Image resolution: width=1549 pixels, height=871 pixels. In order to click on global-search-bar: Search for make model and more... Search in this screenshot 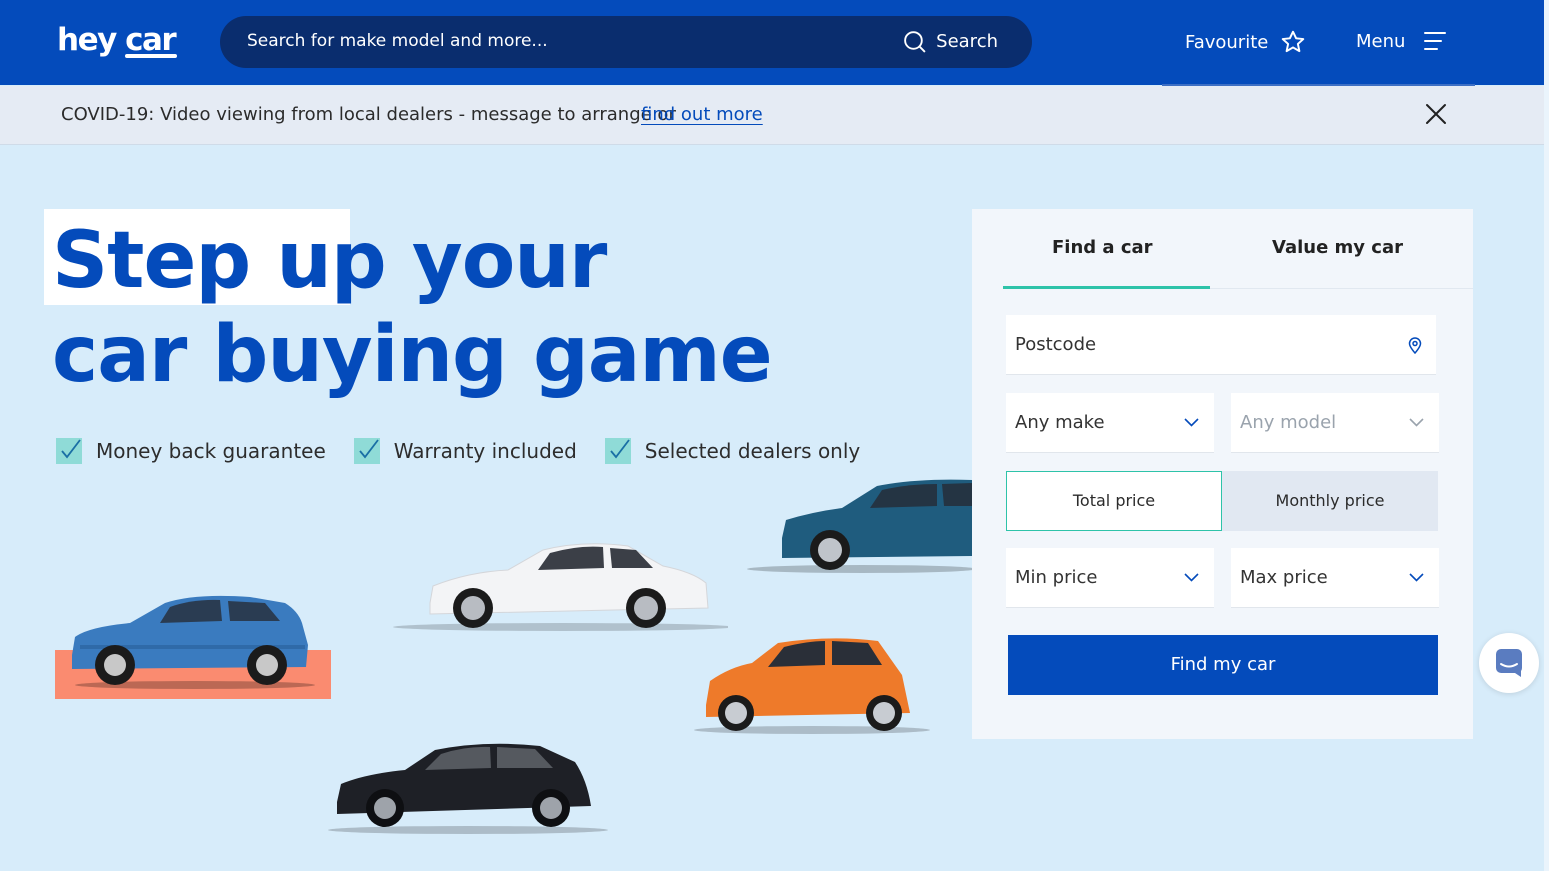, I will do `click(626, 42)`.